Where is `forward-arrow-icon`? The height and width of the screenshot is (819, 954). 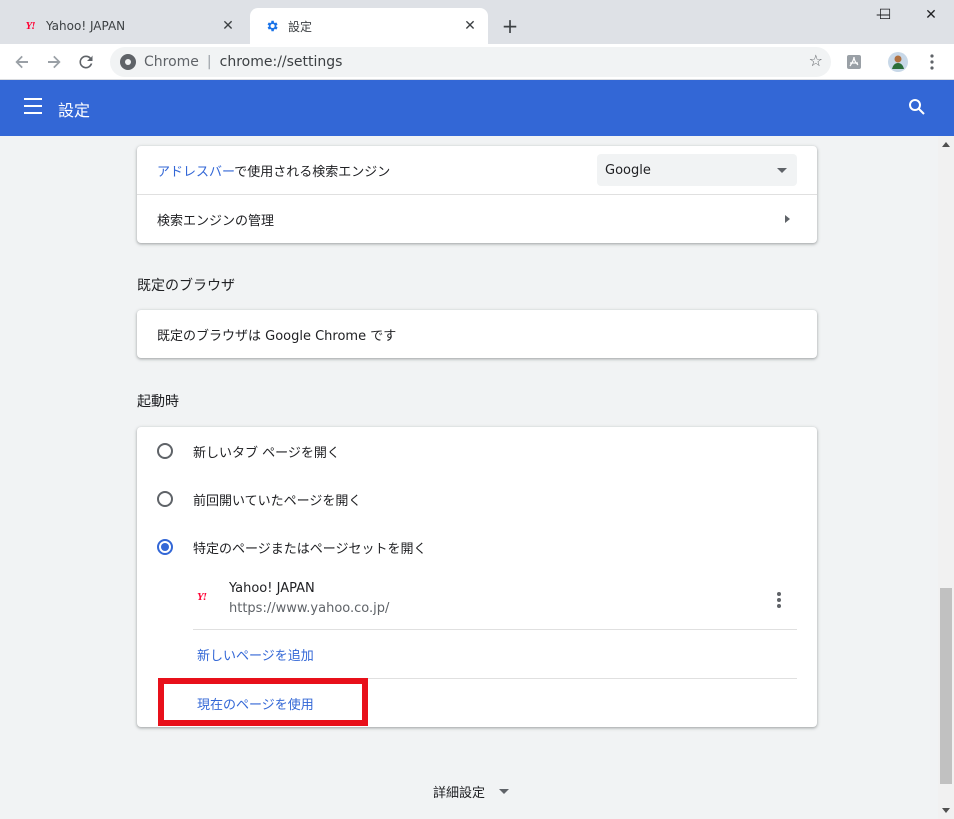
forward-arrow-icon is located at coordinates (54, 62).